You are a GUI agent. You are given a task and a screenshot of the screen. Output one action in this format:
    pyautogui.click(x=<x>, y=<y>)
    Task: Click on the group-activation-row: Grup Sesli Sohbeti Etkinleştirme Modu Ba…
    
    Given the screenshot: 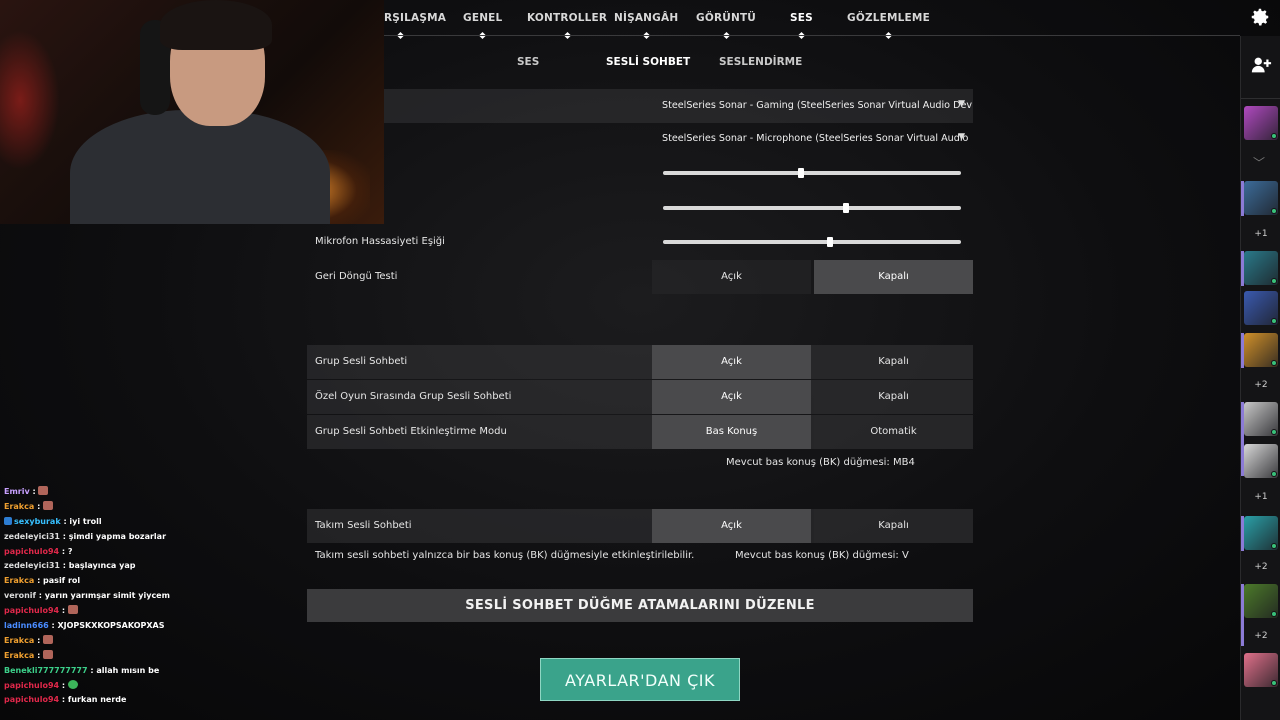 What is the action you would take?
    pyautogui.click(x=640, y=432)
    